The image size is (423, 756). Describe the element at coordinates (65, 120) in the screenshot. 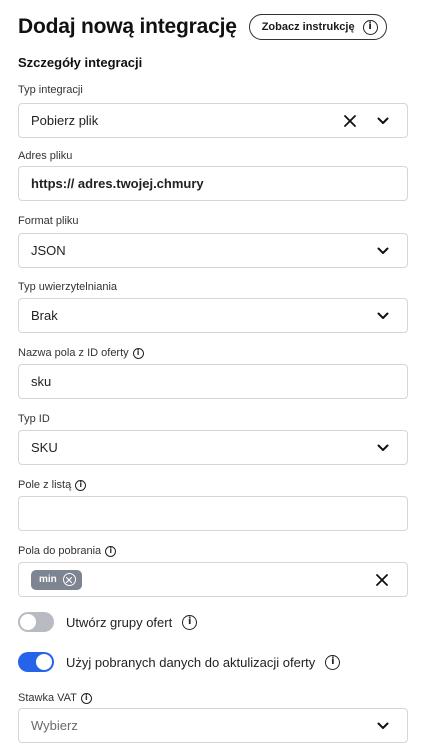

I see `integration-type-value: Pobierz plik` at that location.